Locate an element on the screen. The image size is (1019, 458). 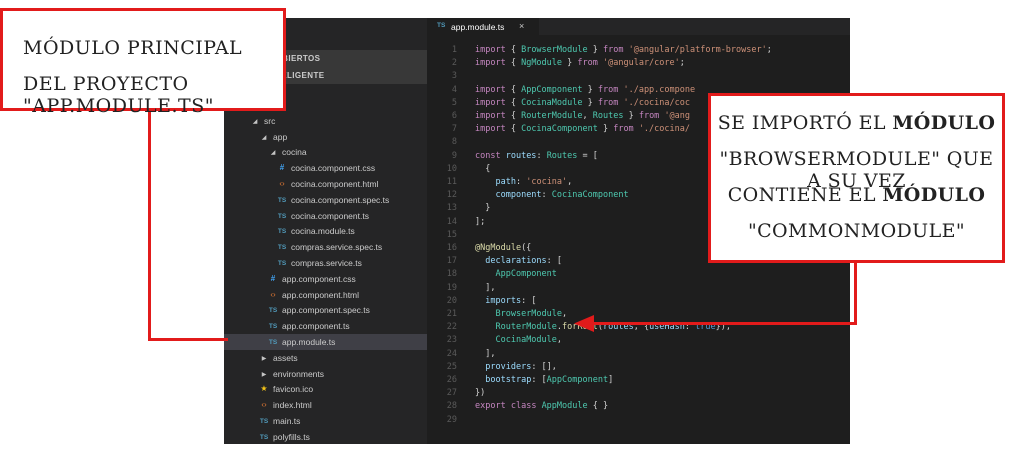
tree-item: ◢ app is located at coordinates (325, 137).